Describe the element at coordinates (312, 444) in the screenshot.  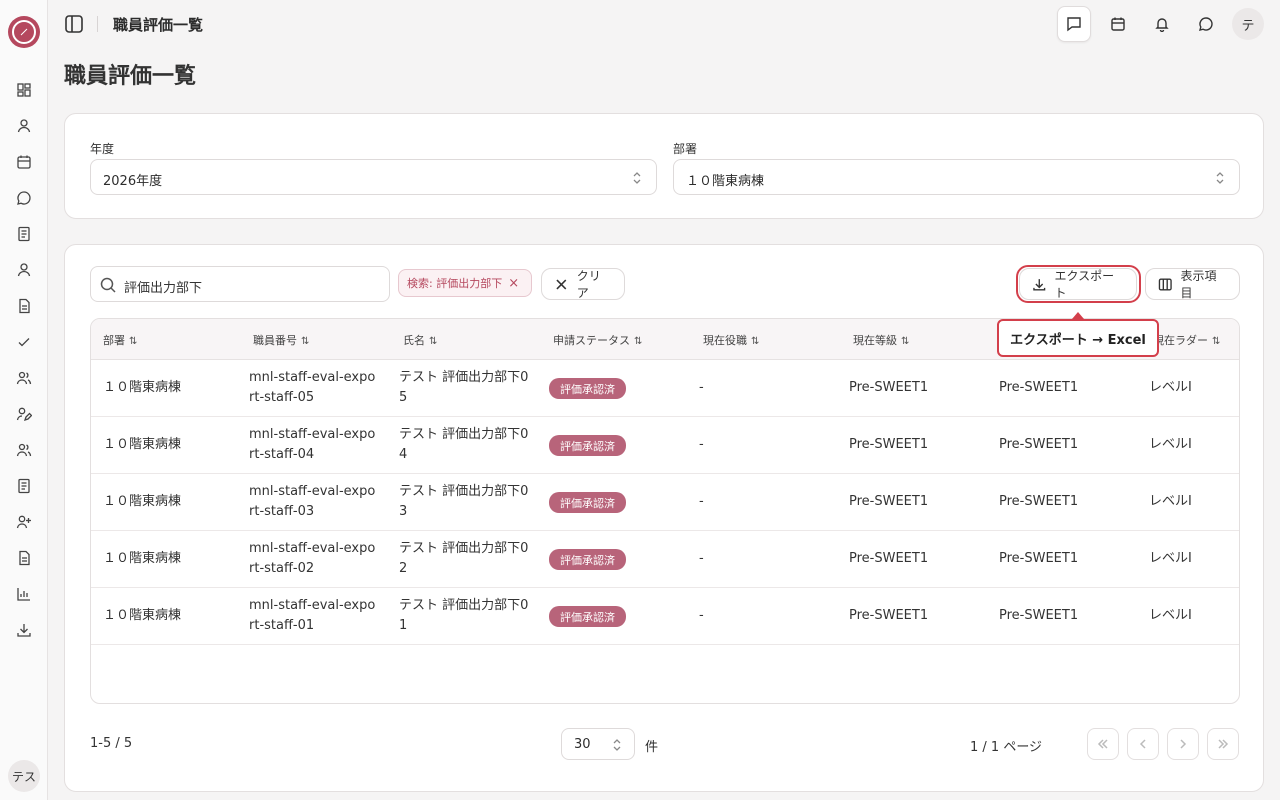
I see `staff-id-cell: mnl-staff-eval-expo rt-staff-04` at that location.